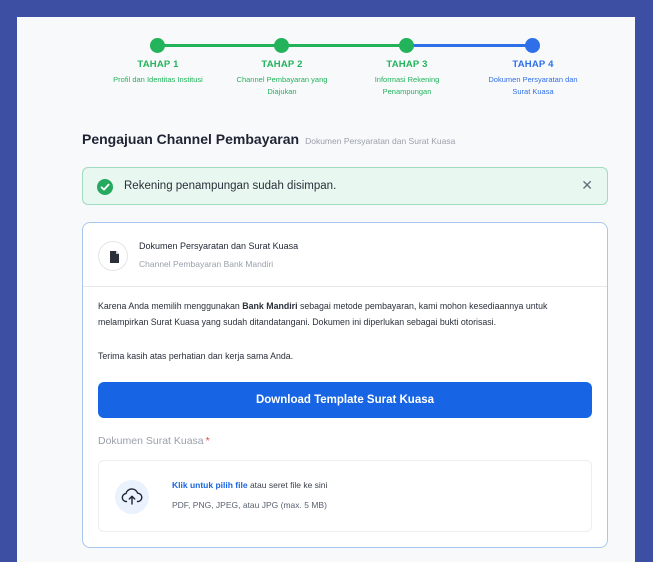 The width and height of the screenshot is (653, 562). What do you see at coordinates (587, 185) in the screenshot?
I see `close-icon: ✕` at bounding box center [587, 185].